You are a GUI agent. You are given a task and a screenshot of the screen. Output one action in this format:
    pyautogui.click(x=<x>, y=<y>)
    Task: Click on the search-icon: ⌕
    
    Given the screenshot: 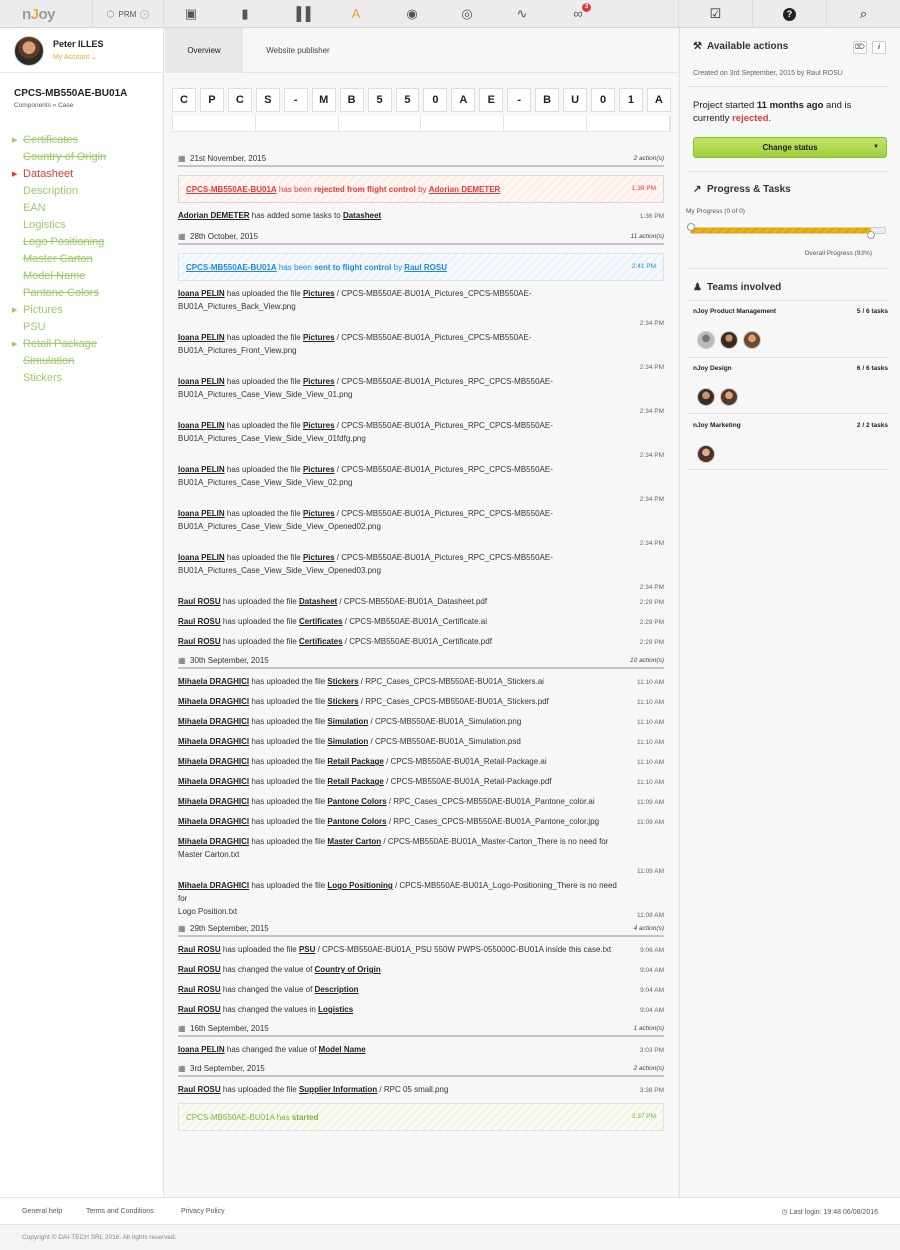 What is the action you would take?
    pyautogui.click(x=863, y=14)
    